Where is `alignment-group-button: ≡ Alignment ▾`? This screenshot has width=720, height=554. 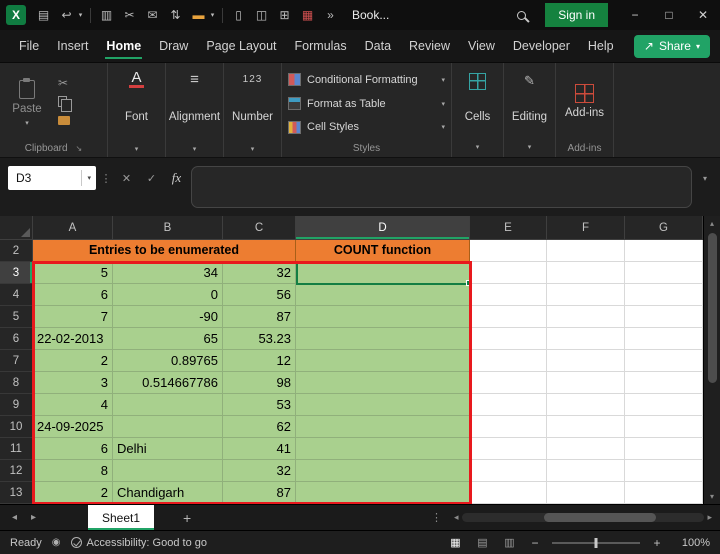 alignment-group-button: ≡ Alignment ▾ is located at coordinates (195, 110).